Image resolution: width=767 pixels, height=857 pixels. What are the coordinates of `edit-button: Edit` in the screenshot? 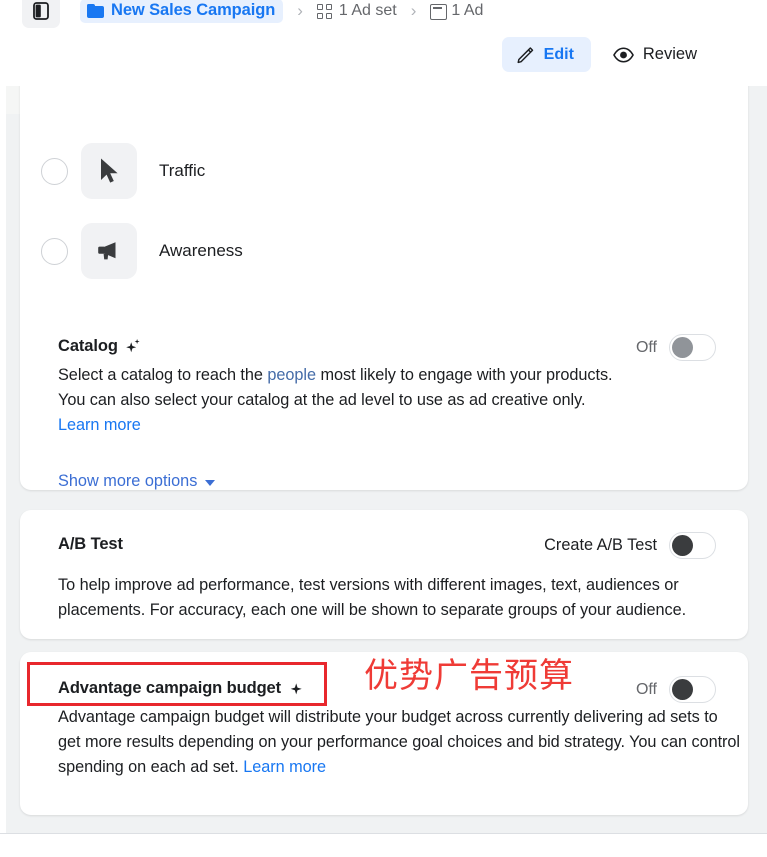 It's located at (546, 54).